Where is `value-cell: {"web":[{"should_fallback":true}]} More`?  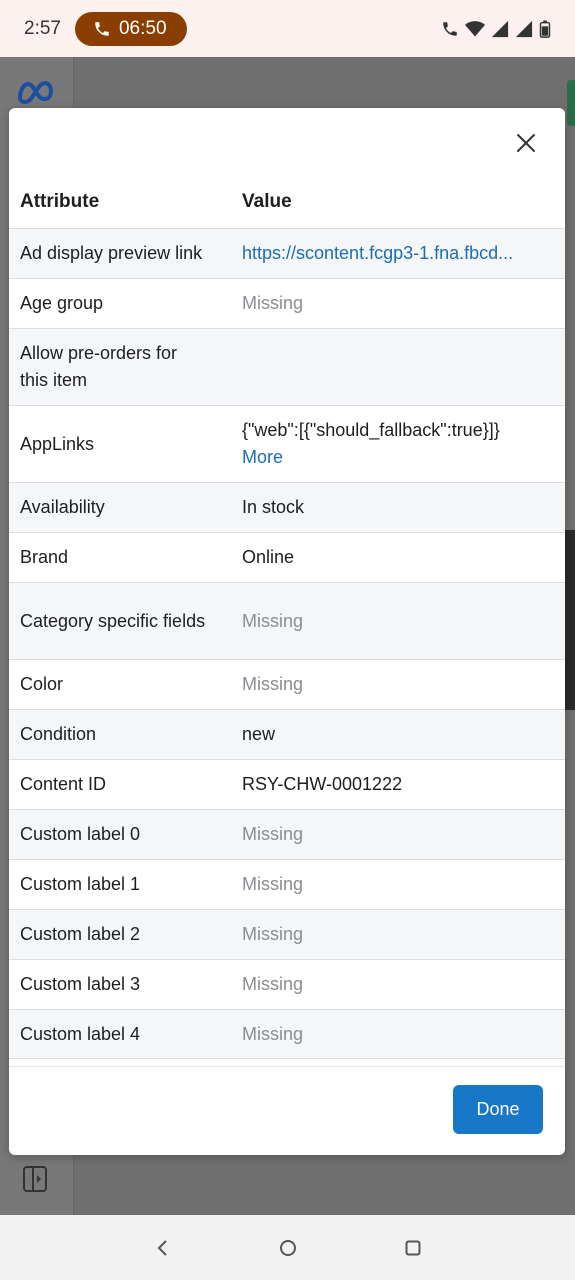 value-cell: {"web":[{"should_fallback":true}]} More is located at coordinates (403, 444).